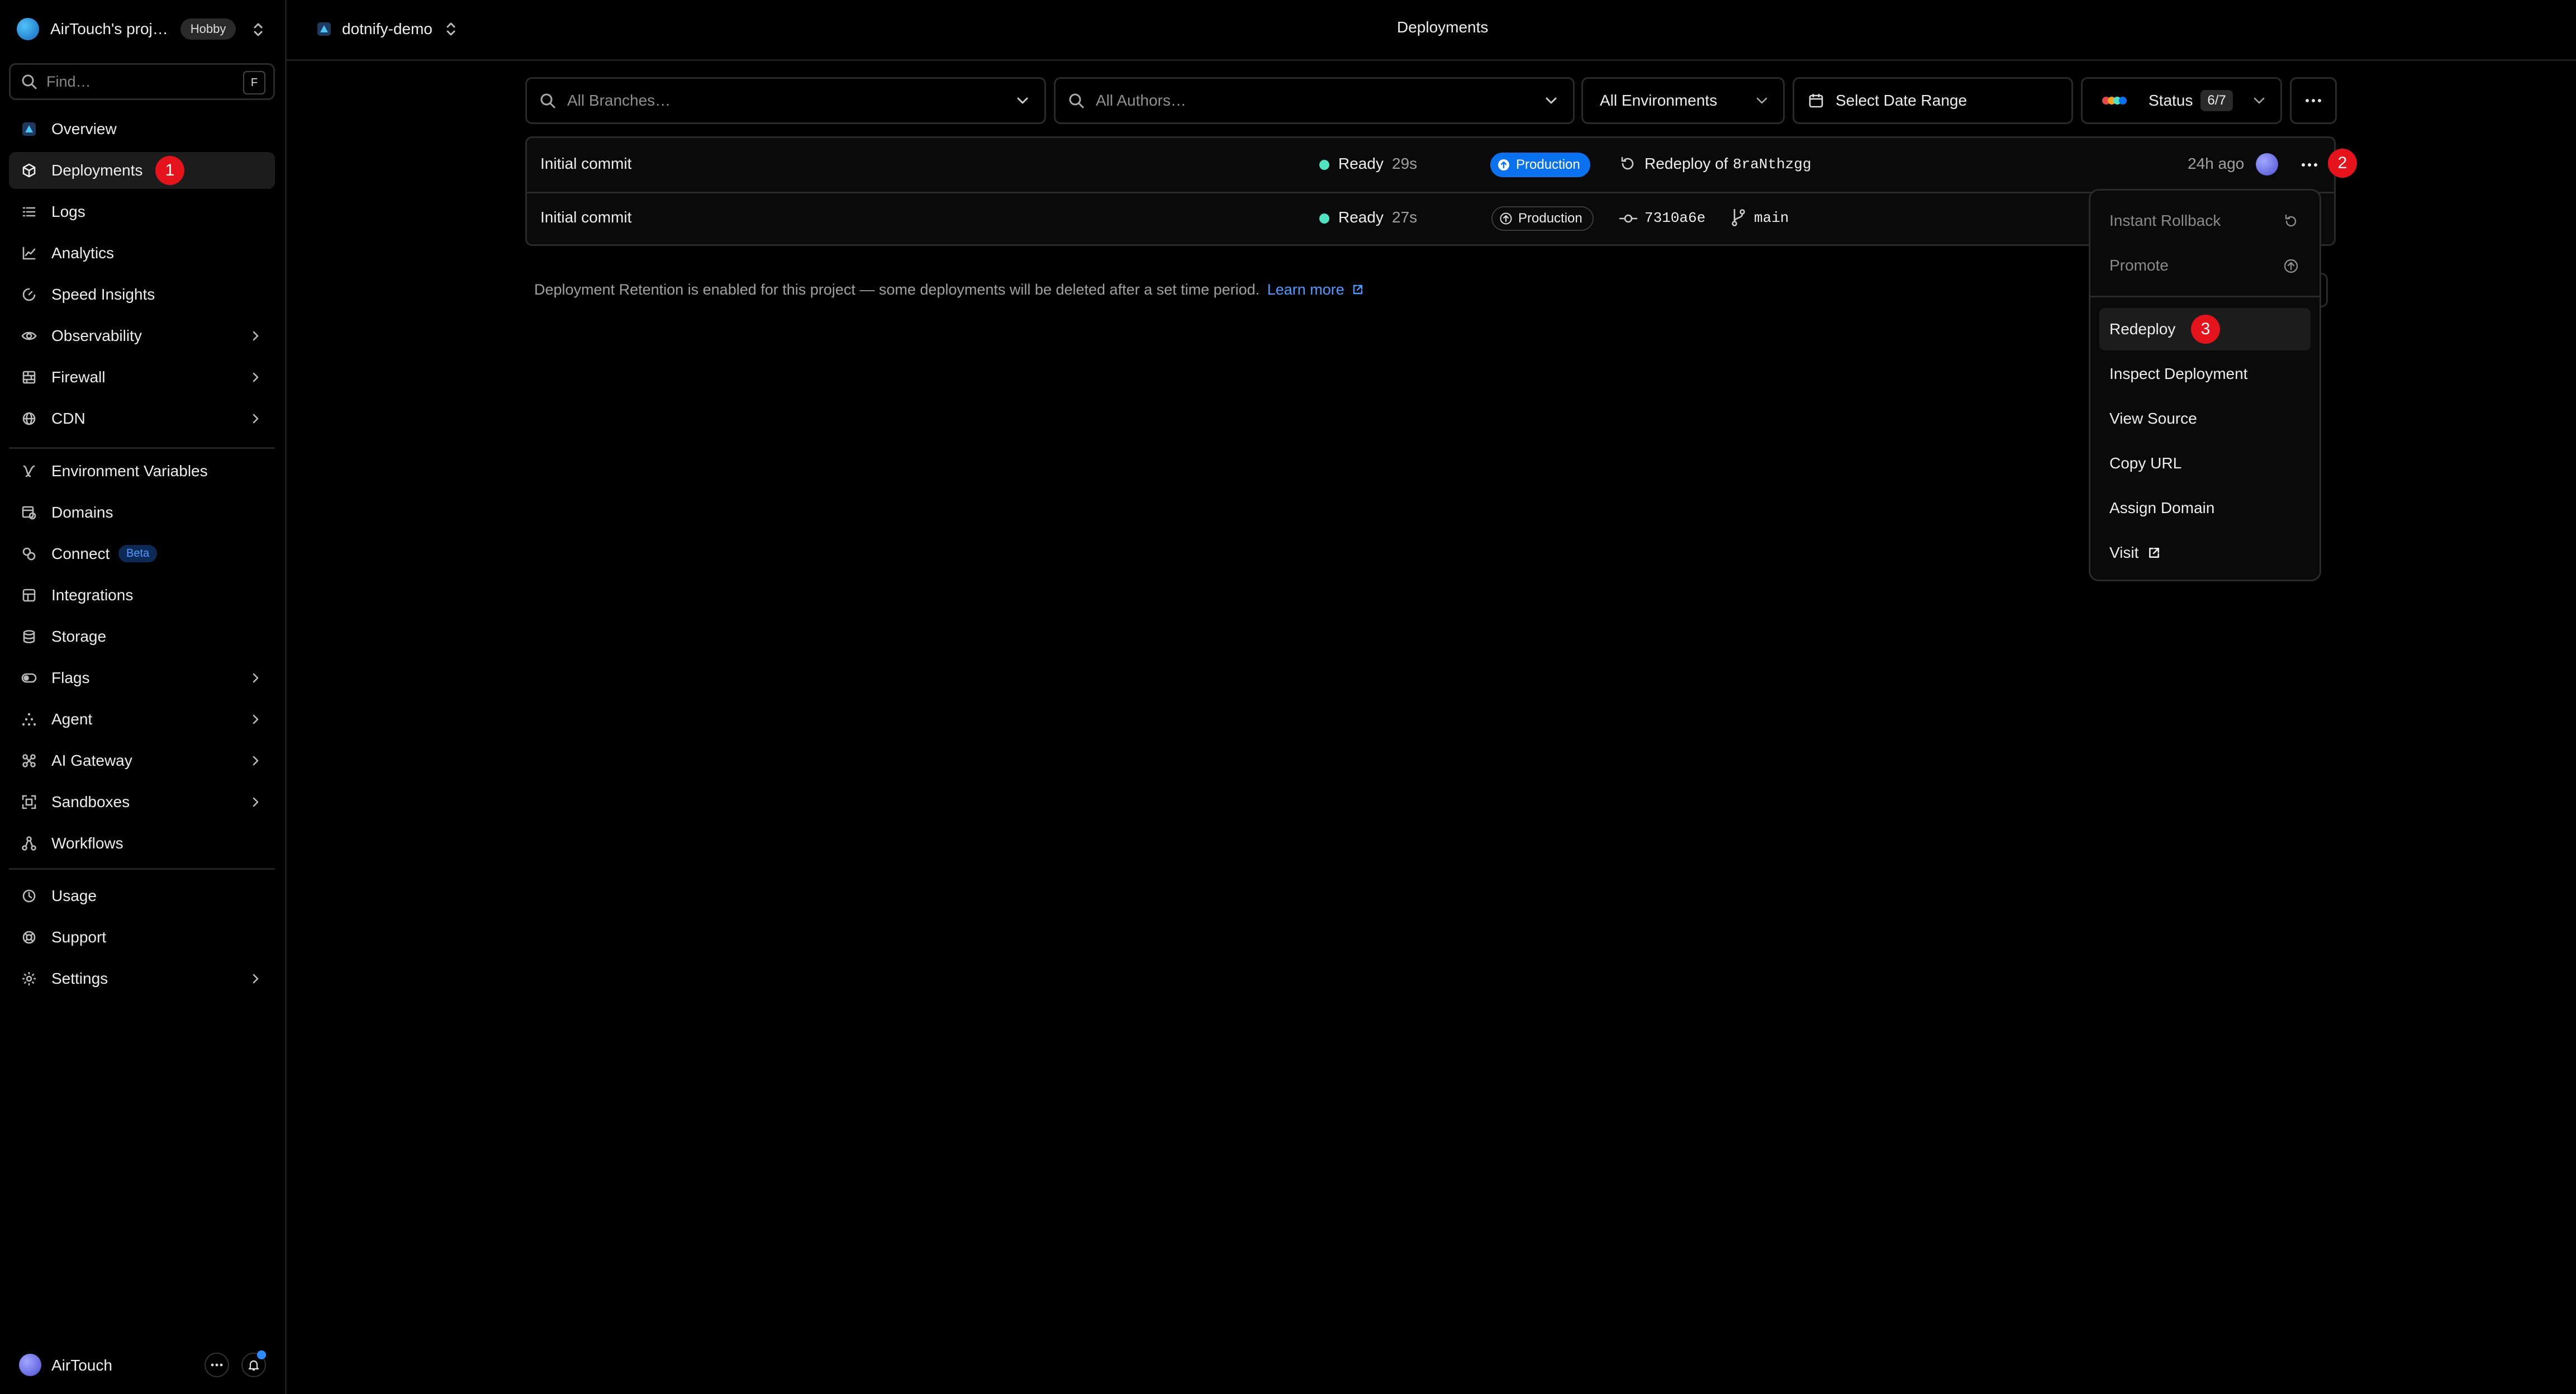  What do you see at coordinates (2153, 418) in the screenshot?
I see `menu-item-label: View Source` at bounding box center [2153, 418].